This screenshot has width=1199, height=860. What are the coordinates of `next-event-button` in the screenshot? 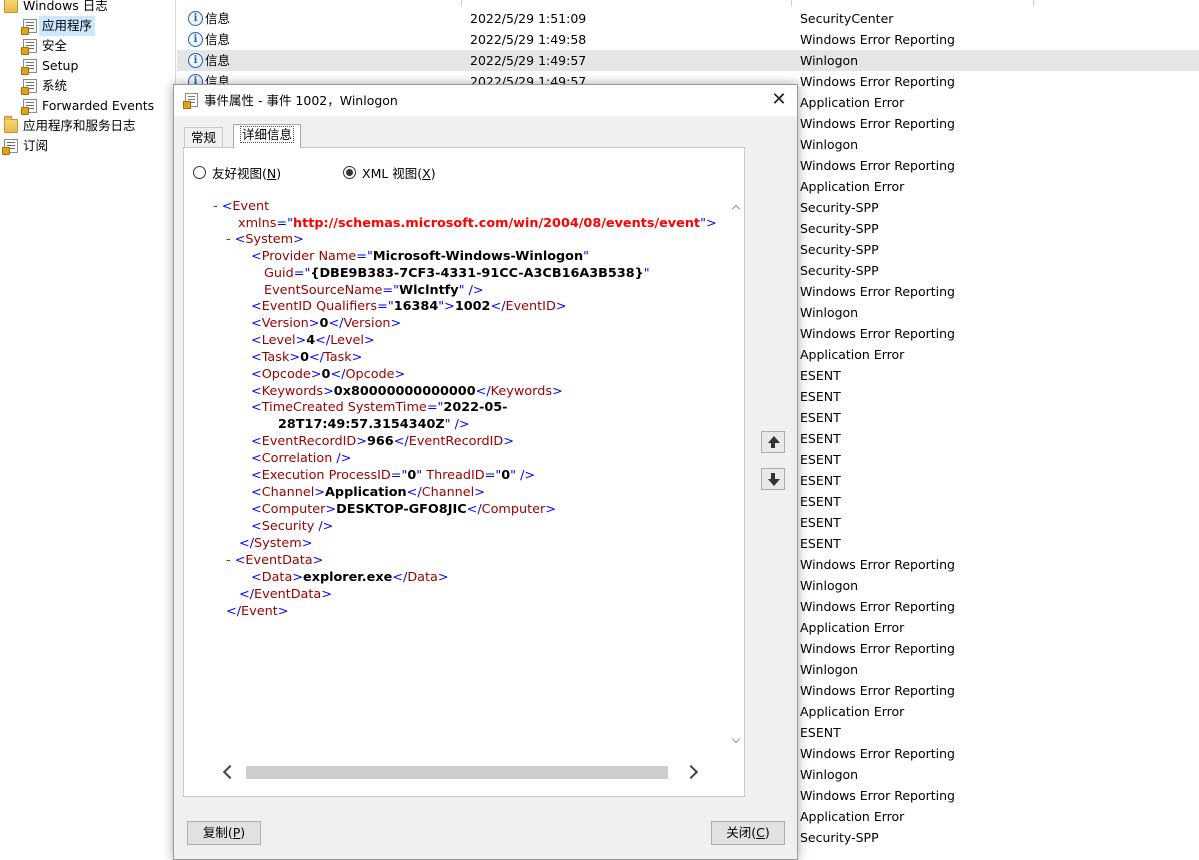 It's located at (773, 479).